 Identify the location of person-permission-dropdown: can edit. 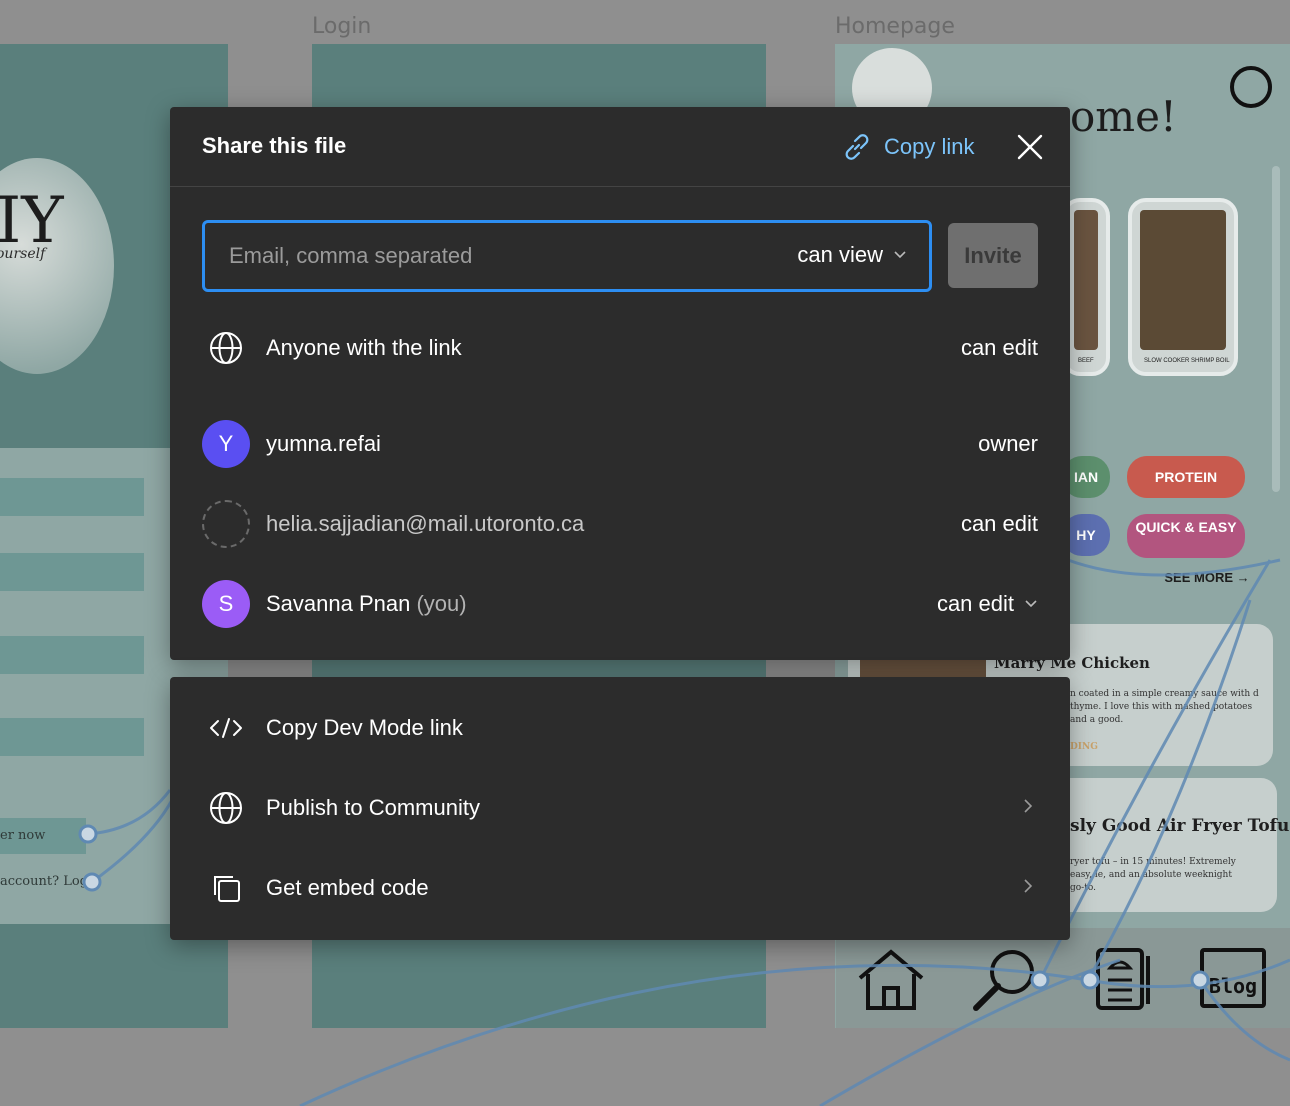
(987, 604).